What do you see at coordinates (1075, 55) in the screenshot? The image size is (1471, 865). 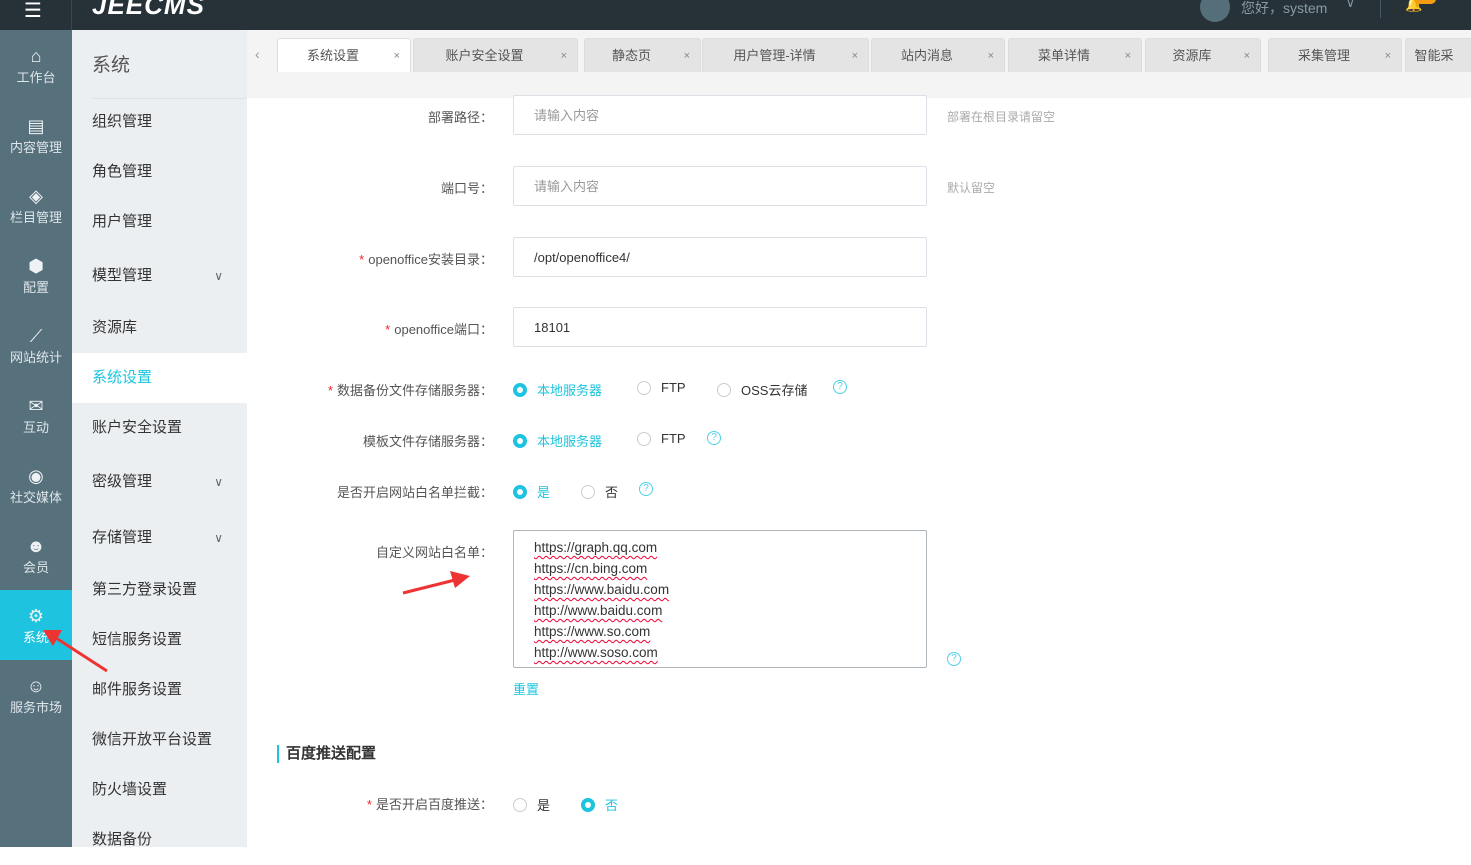 I see `tab: 菜单详情 ×` at bounding box center [1075, 55].